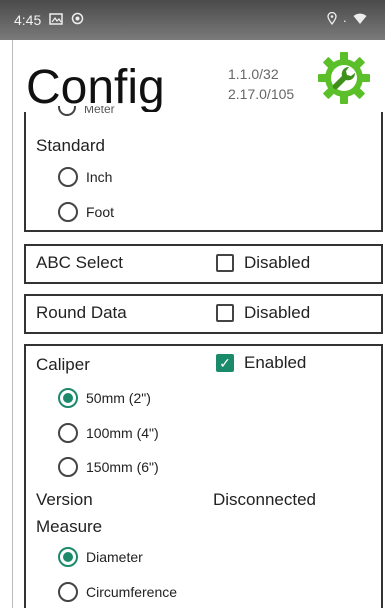  Describe the element at coordinates (68, 557) in the screenshot. I see `diameter-radio` at that location.